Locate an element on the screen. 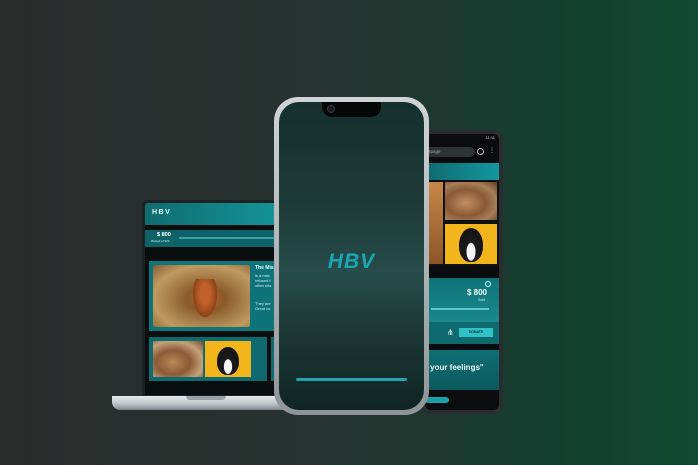  feature-text-2: They are Great co is located at coordinates (263, 306).